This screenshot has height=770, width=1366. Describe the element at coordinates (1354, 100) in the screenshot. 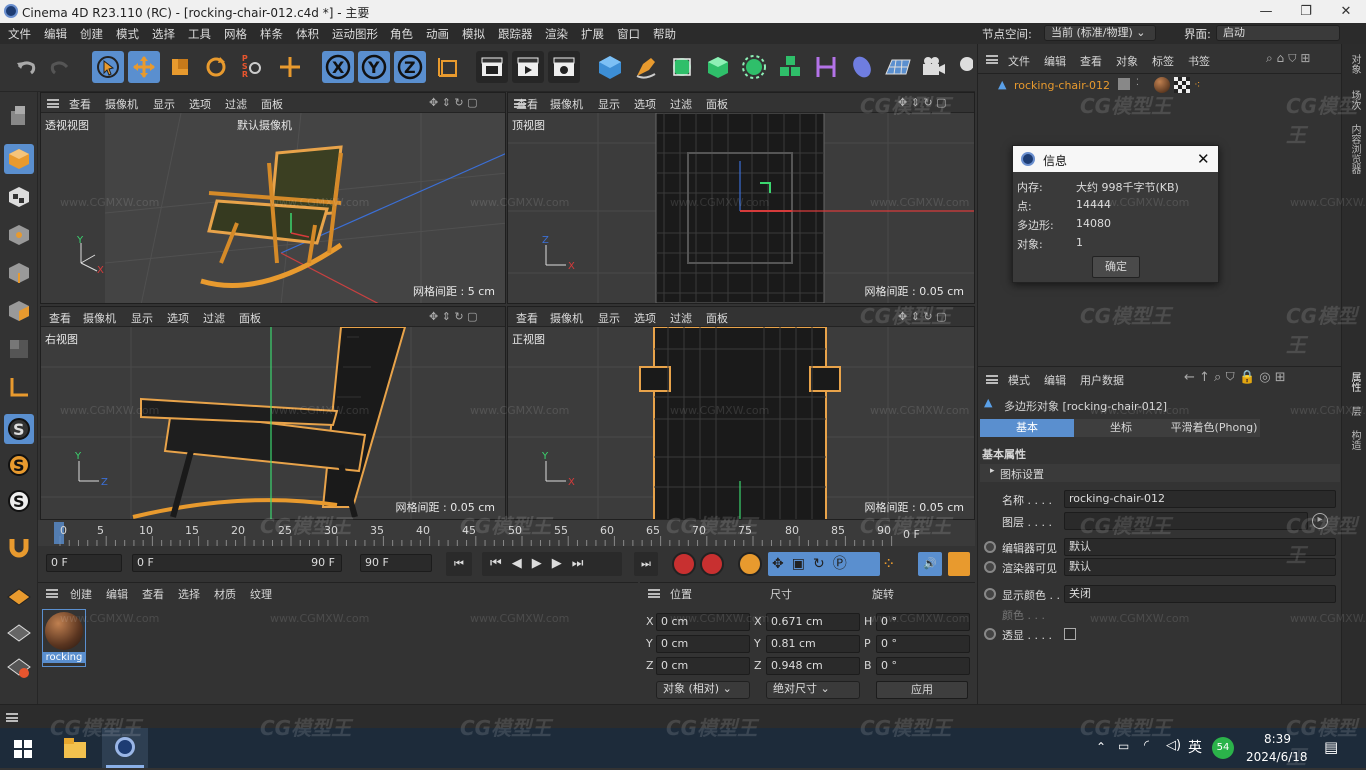

I see `side-tab-takes: 场次` at that location.